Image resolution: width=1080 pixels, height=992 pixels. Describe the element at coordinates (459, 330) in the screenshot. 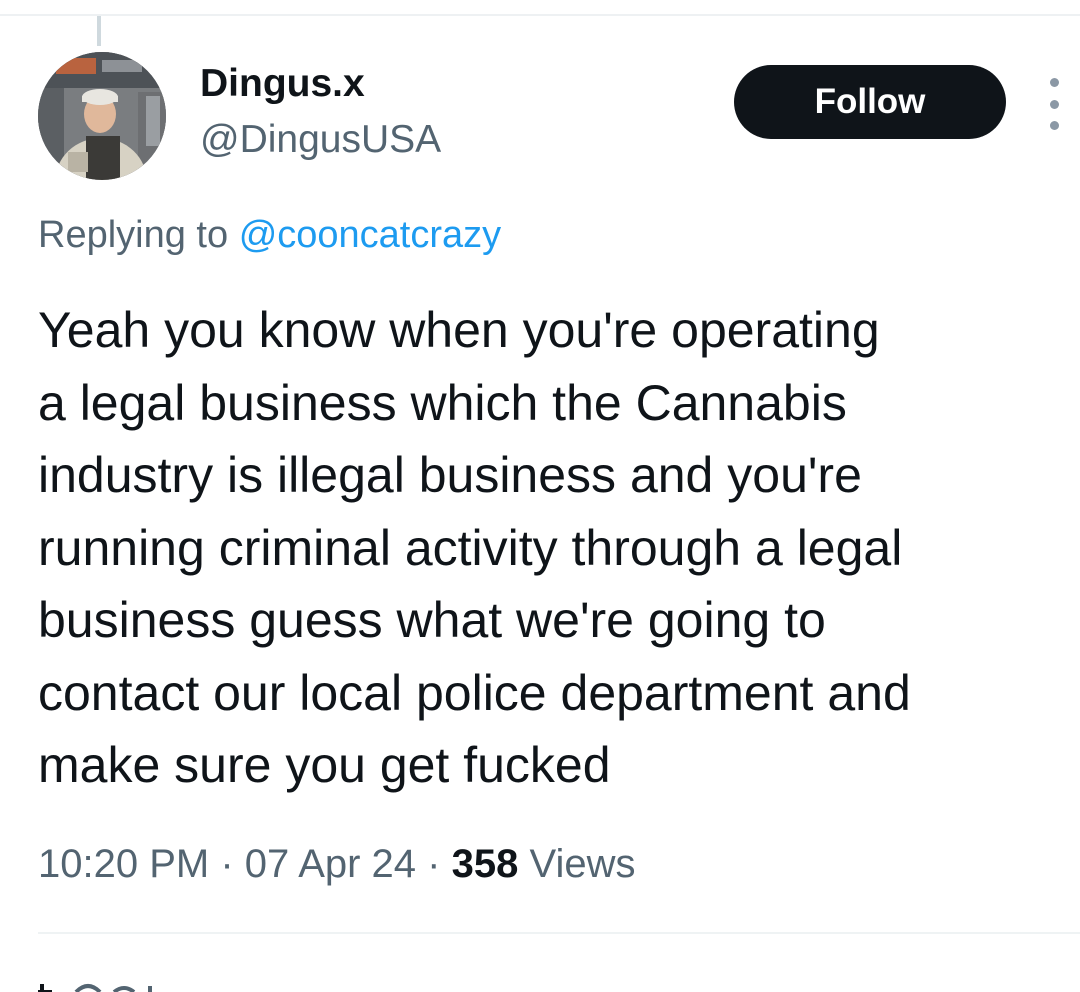

I see `tweet-text-line: Yeah you know when you're operating` at that location.